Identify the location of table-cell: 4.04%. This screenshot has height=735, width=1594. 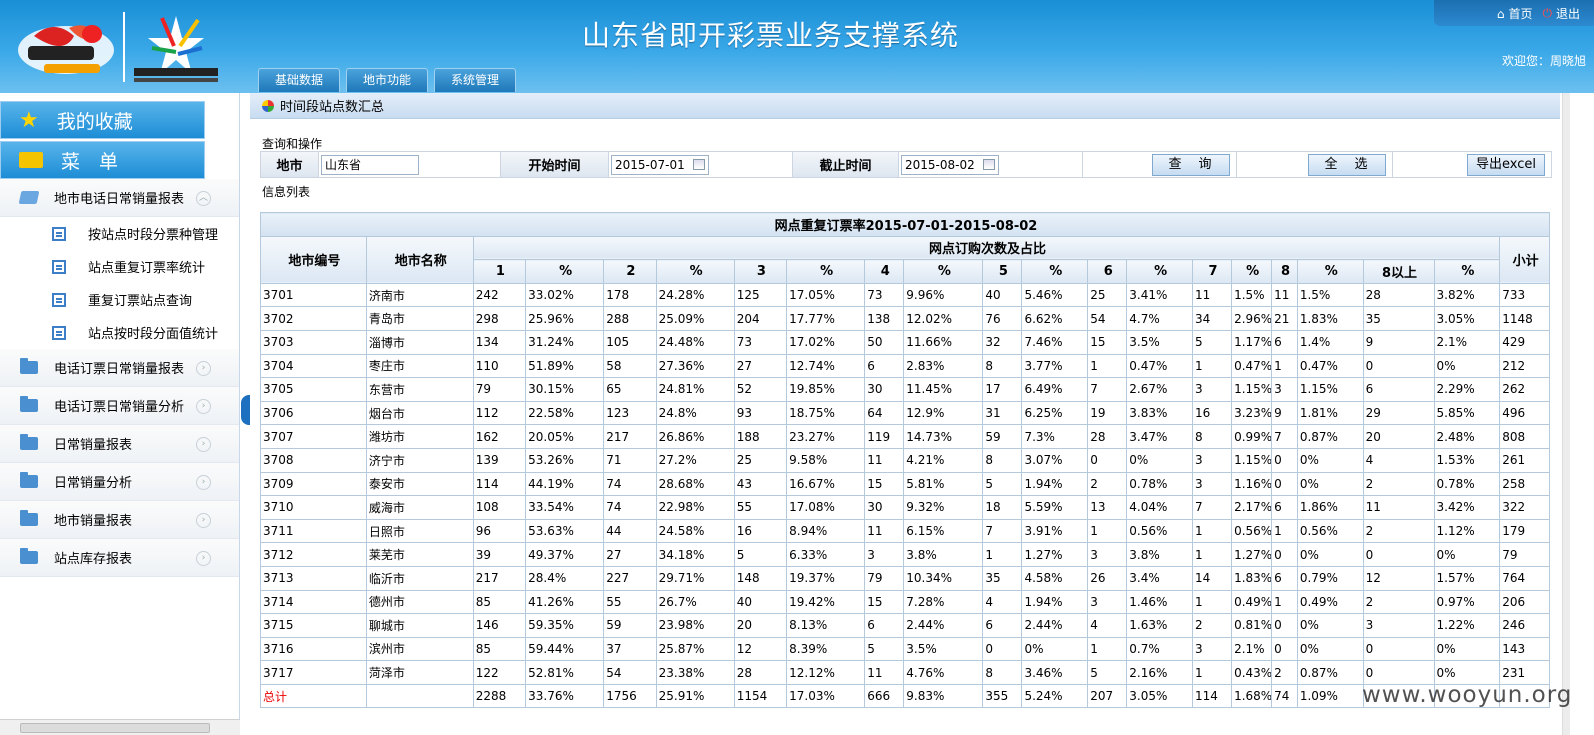
(1160, 507).